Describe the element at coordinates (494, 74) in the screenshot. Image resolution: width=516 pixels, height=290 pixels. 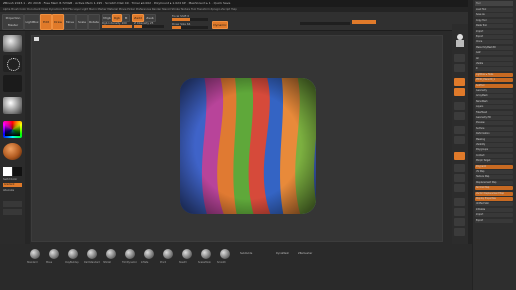
I see `tool-panel-item: Lightbox ▸ Tools` at that location.